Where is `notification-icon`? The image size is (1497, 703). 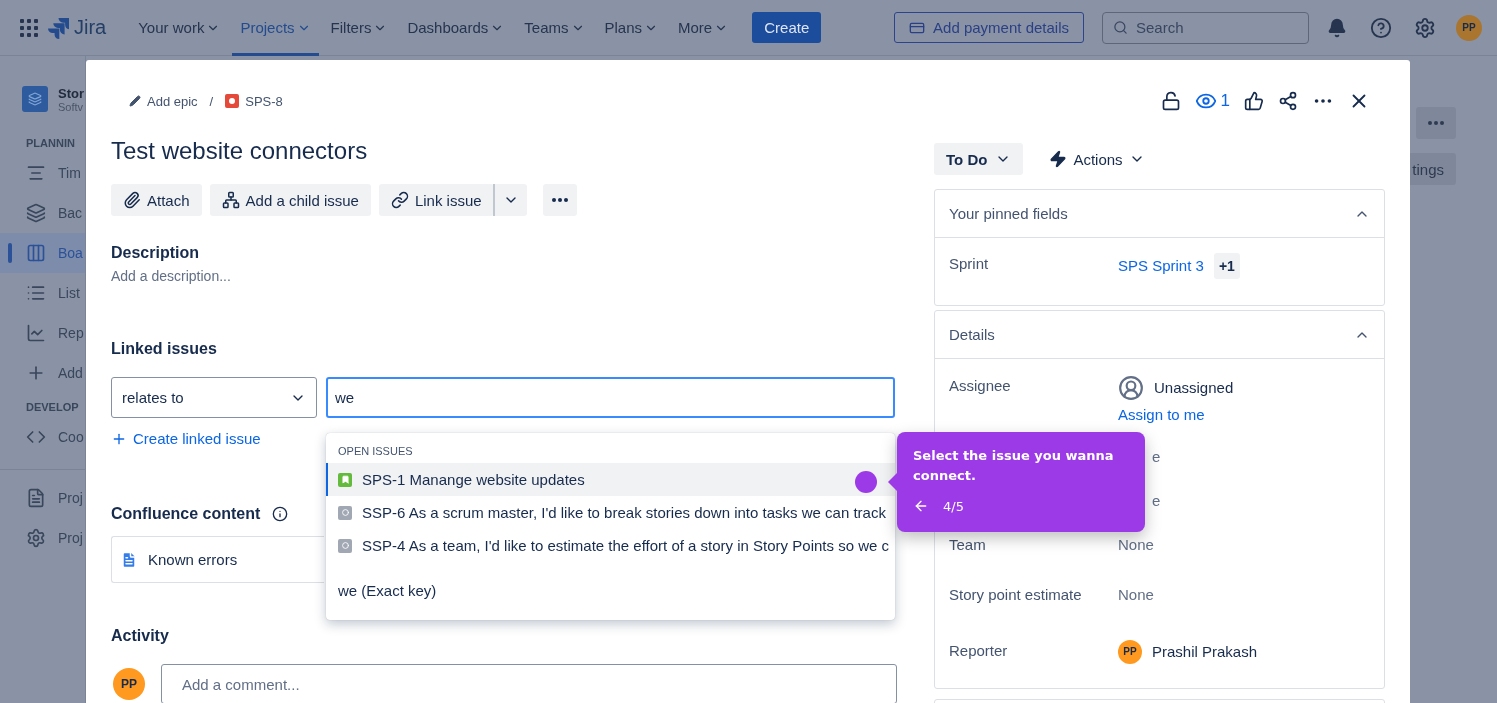
notification-icon is located at coordinates (1337, 27).